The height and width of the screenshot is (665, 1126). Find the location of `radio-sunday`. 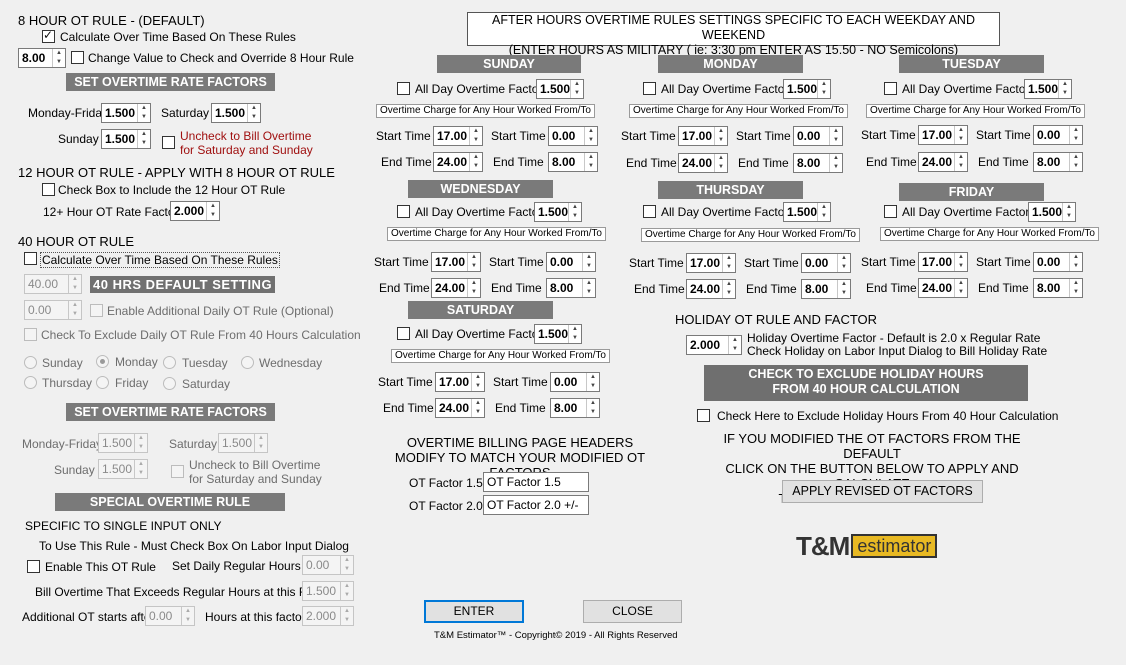

radio-sunday is located at coordinates (30, 362).